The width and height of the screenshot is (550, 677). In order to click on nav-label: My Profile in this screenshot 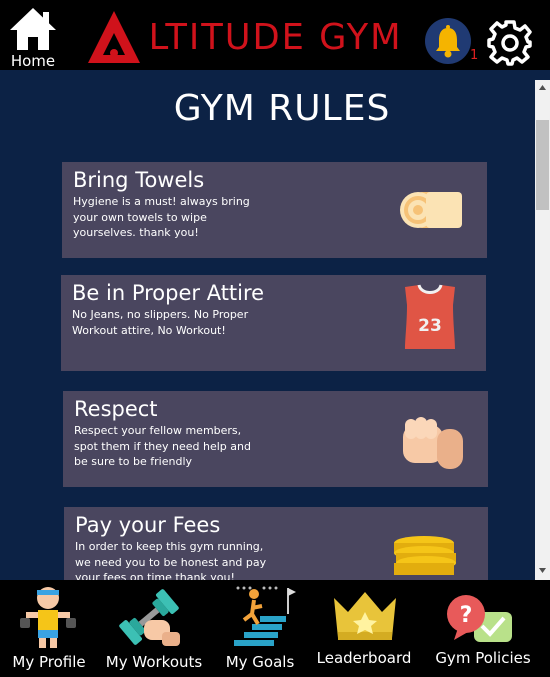, I will do `click(49, 662)`.